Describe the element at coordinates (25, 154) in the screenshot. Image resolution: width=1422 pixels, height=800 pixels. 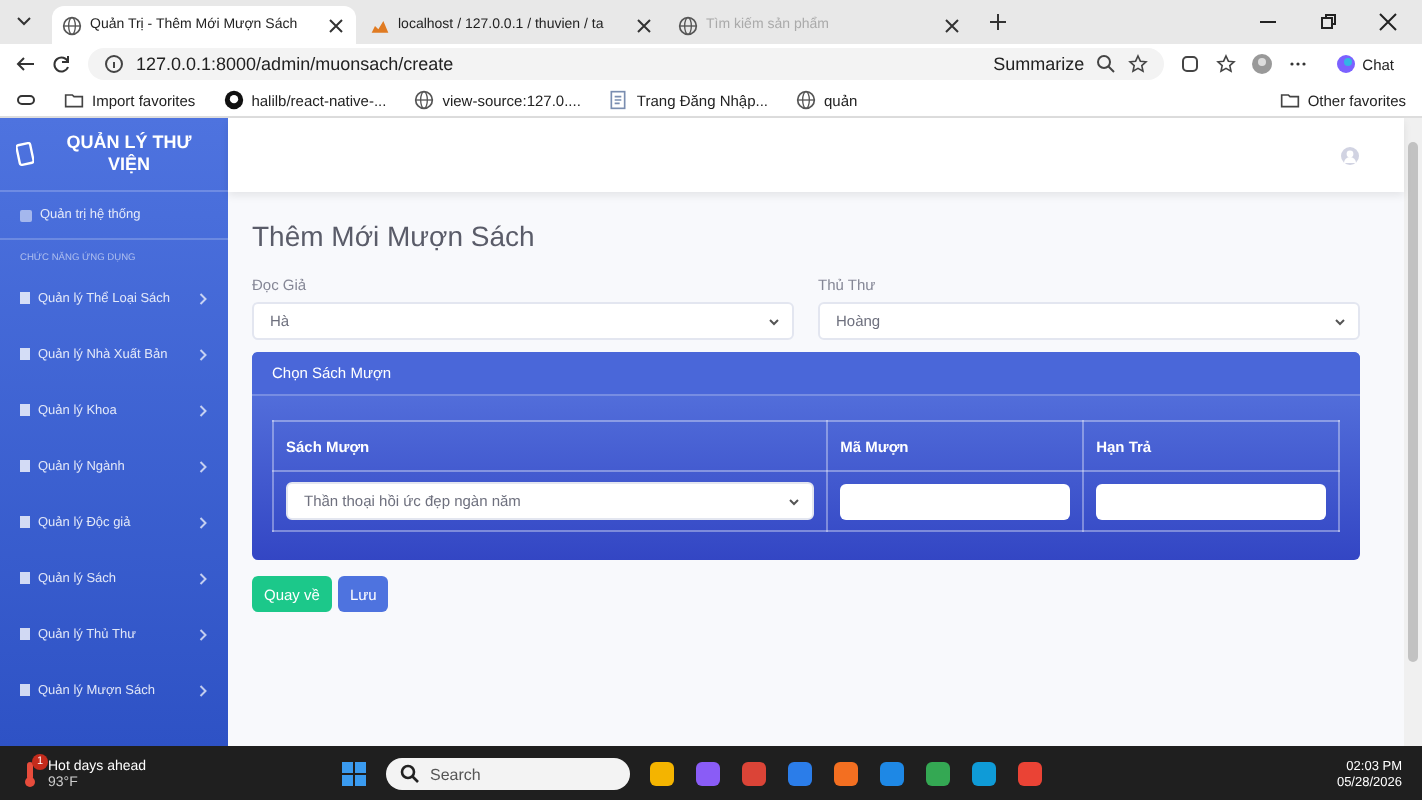
I see `book-icon` at that location.